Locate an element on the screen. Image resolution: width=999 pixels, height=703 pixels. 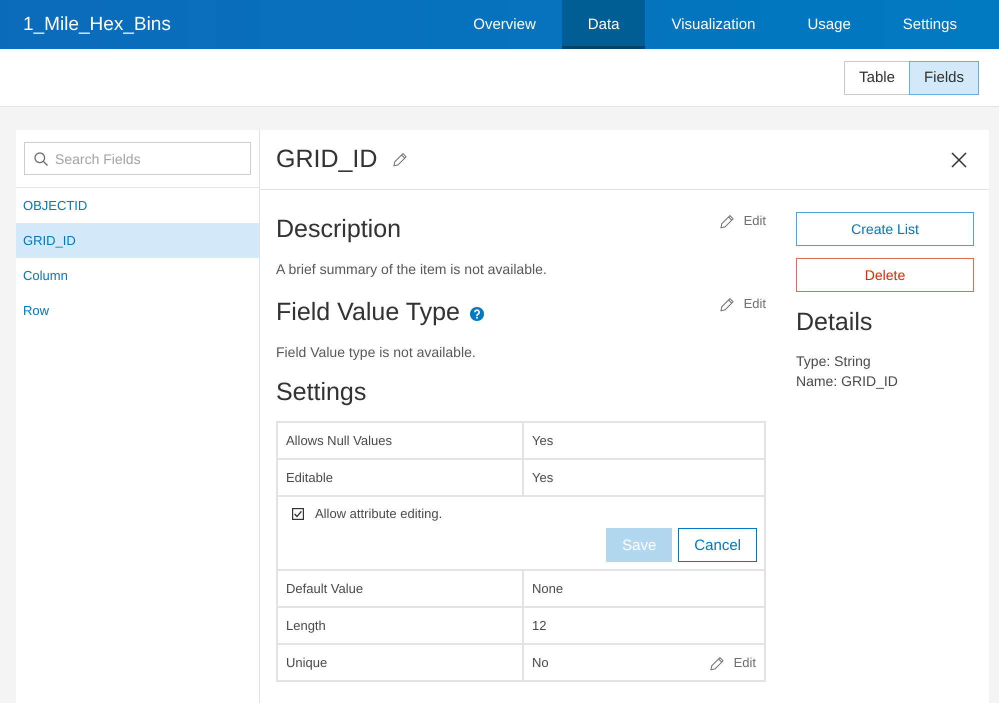
close-button is located at coordinates (959, 160).